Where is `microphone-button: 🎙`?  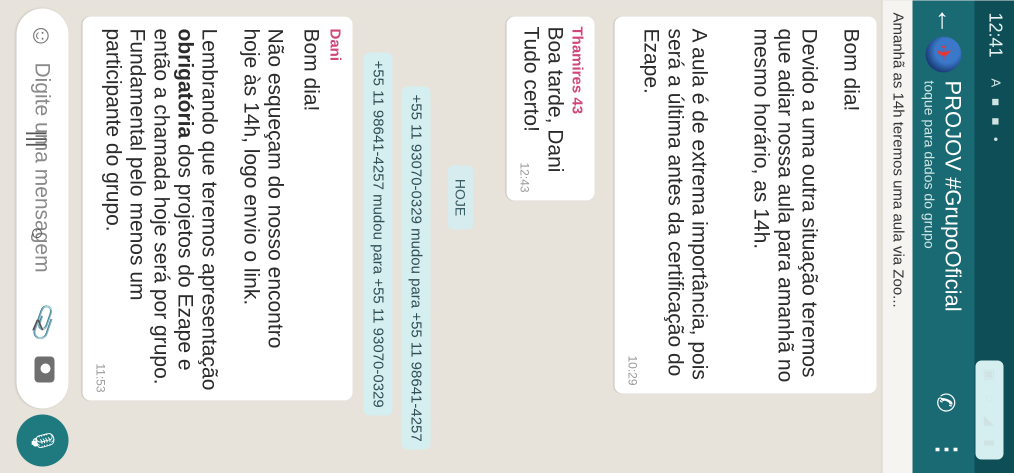 microphone-button: 🎙 is located at coordinates (42, 440).